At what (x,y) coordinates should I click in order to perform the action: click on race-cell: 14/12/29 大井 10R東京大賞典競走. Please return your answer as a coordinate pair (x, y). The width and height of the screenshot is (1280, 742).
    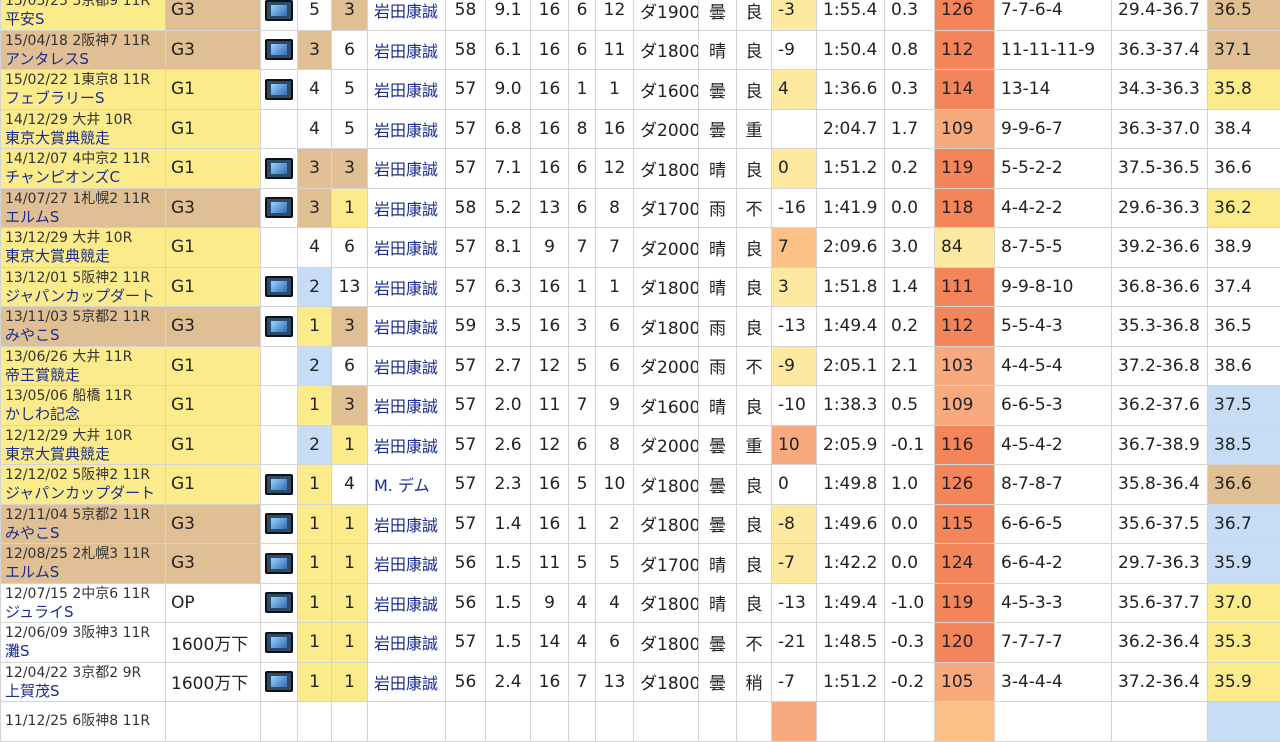
    Looking at the image, I should click on (83, 129).